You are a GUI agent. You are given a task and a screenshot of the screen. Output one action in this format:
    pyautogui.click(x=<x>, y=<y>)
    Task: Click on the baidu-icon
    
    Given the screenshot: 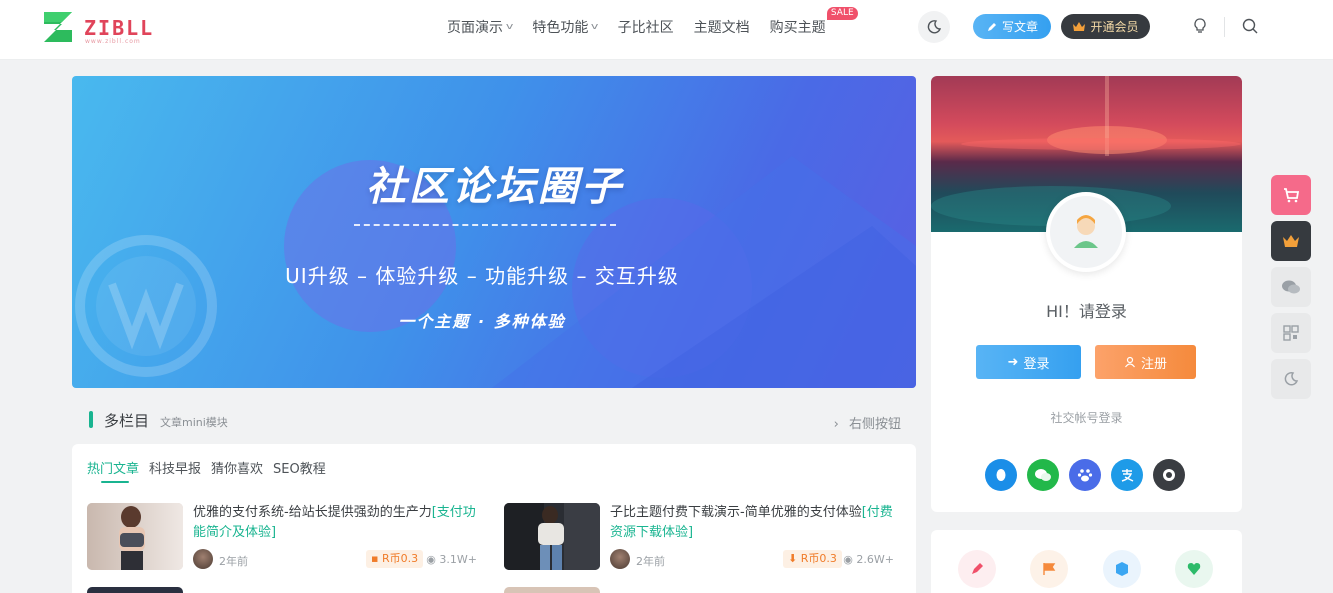 What is the action you would take?
    pyautogui.click(x=1085, y=475)
    